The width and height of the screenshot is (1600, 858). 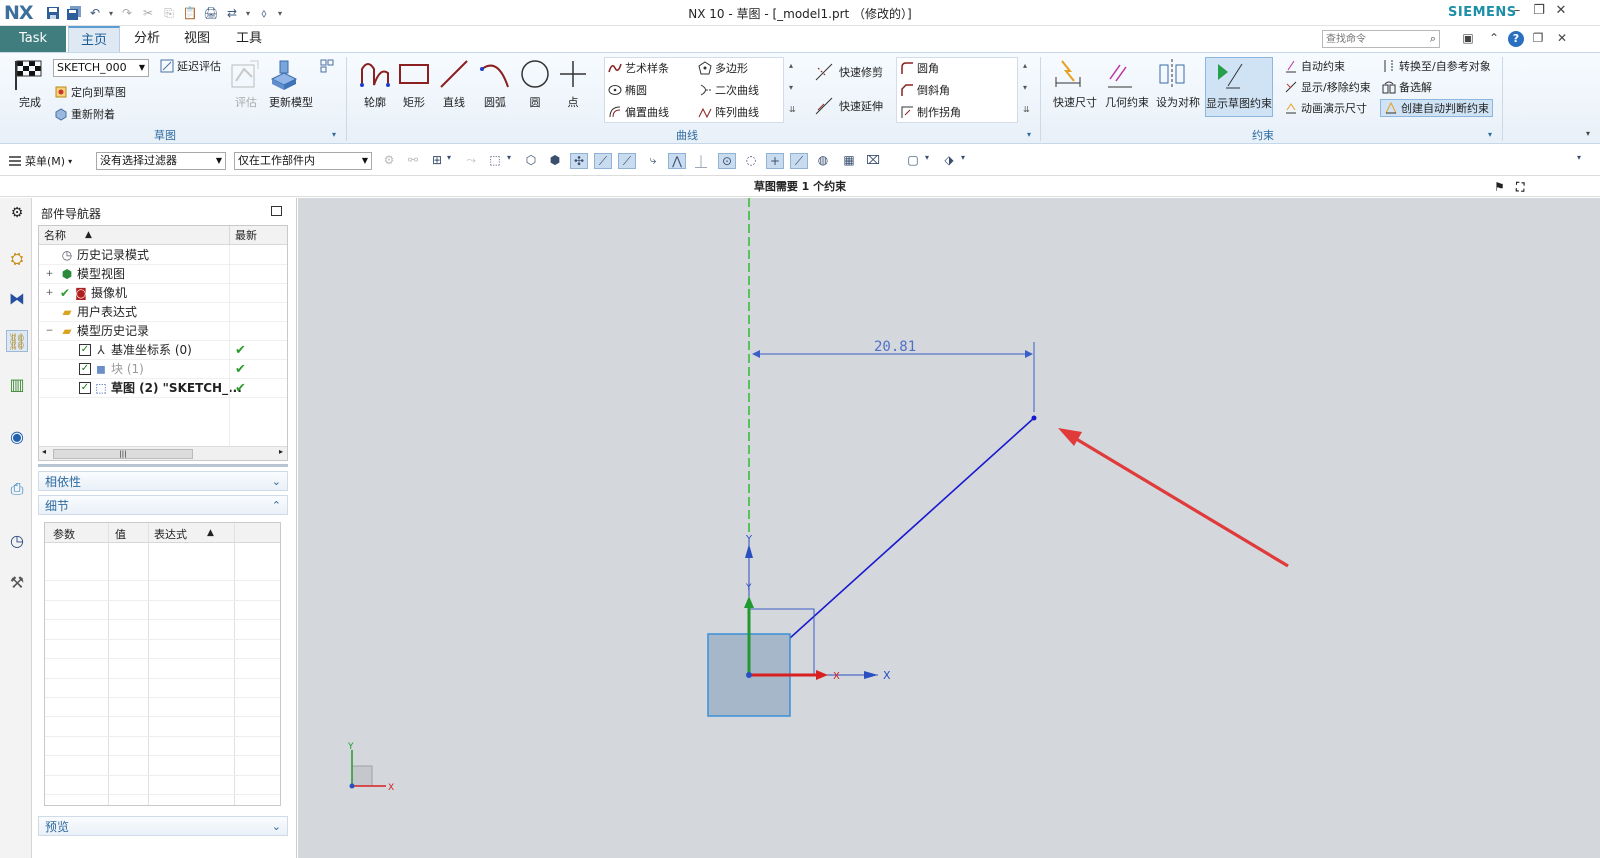 What do you see at coordinates (653, 161) in the screenshot?
I see `snap-tangent-icon: ⤷` at bounding box center [653, 161].